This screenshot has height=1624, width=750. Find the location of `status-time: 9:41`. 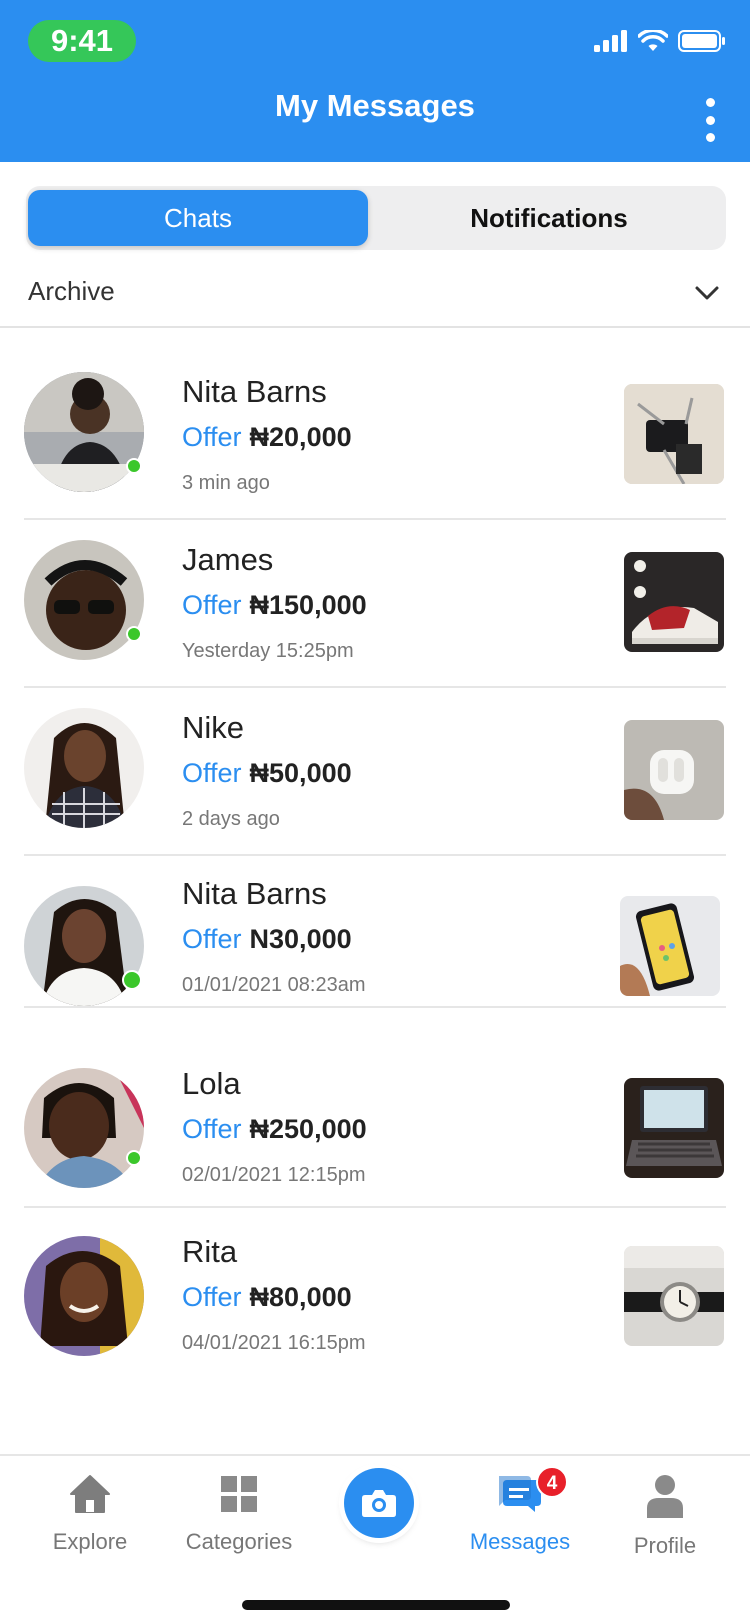

status-time: 9:41 is located at coordinates (82, 41).